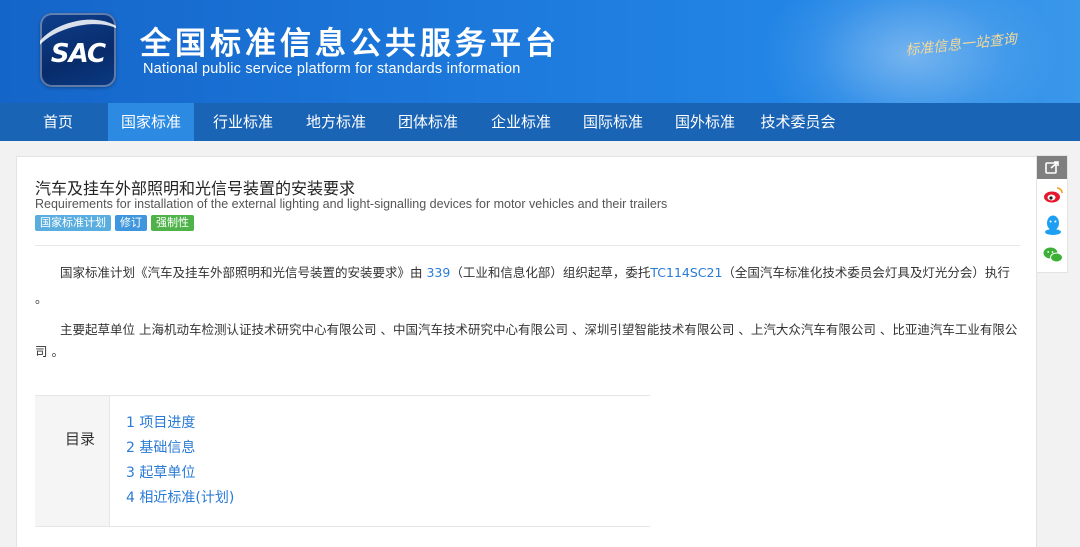 Image resolution: width=1080 pixels, height=547 pixels. I want to click on status-badges: 国家标准计划 修订 强制性, so click(114, 223).